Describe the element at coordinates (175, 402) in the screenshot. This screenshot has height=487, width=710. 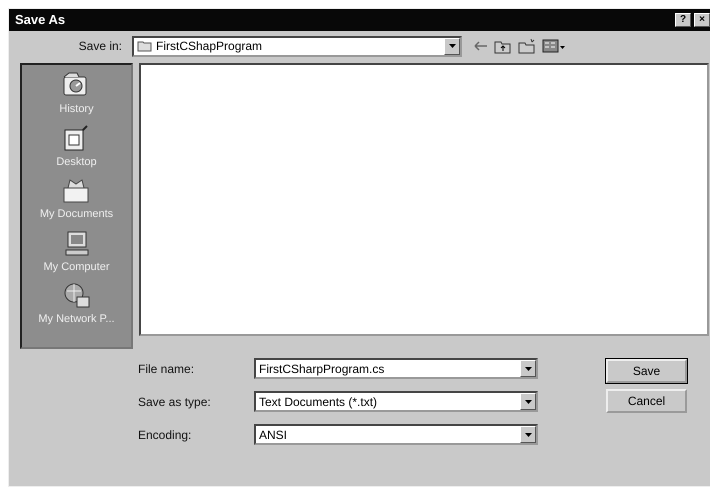
I see `save-as-type-label: Save as type:` at that location.